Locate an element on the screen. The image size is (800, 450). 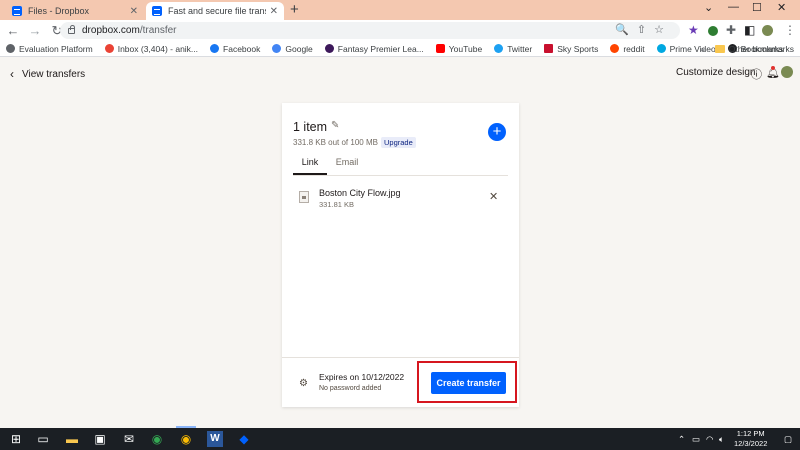
mail-icon: ✉ is located at coordinates (129, 439).